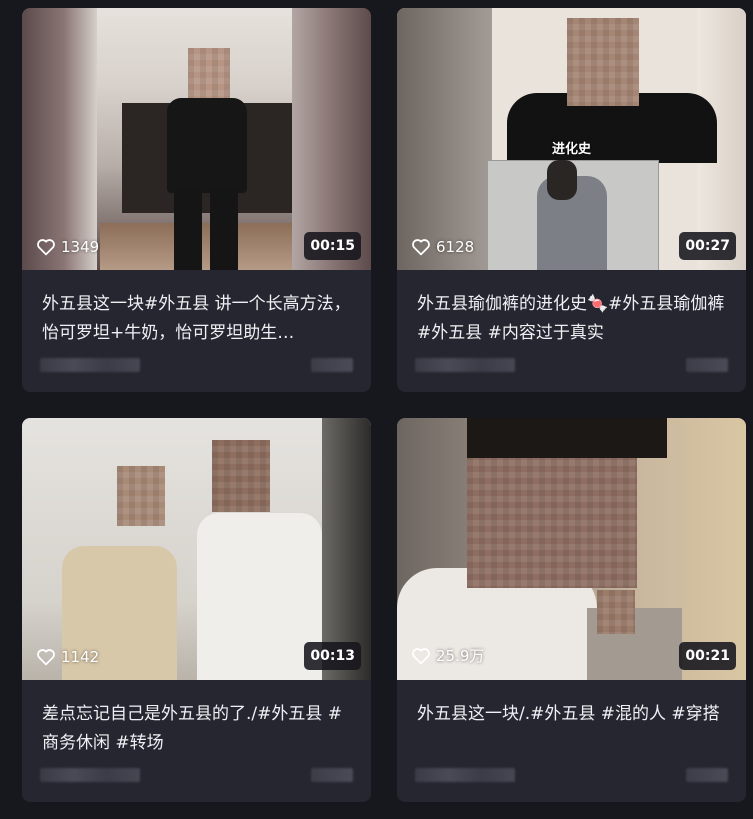  Describe the element at coordinates (571, 139) in the screenshot. I see `video-thumbnail: 进化史 6128 00:27` at that location.